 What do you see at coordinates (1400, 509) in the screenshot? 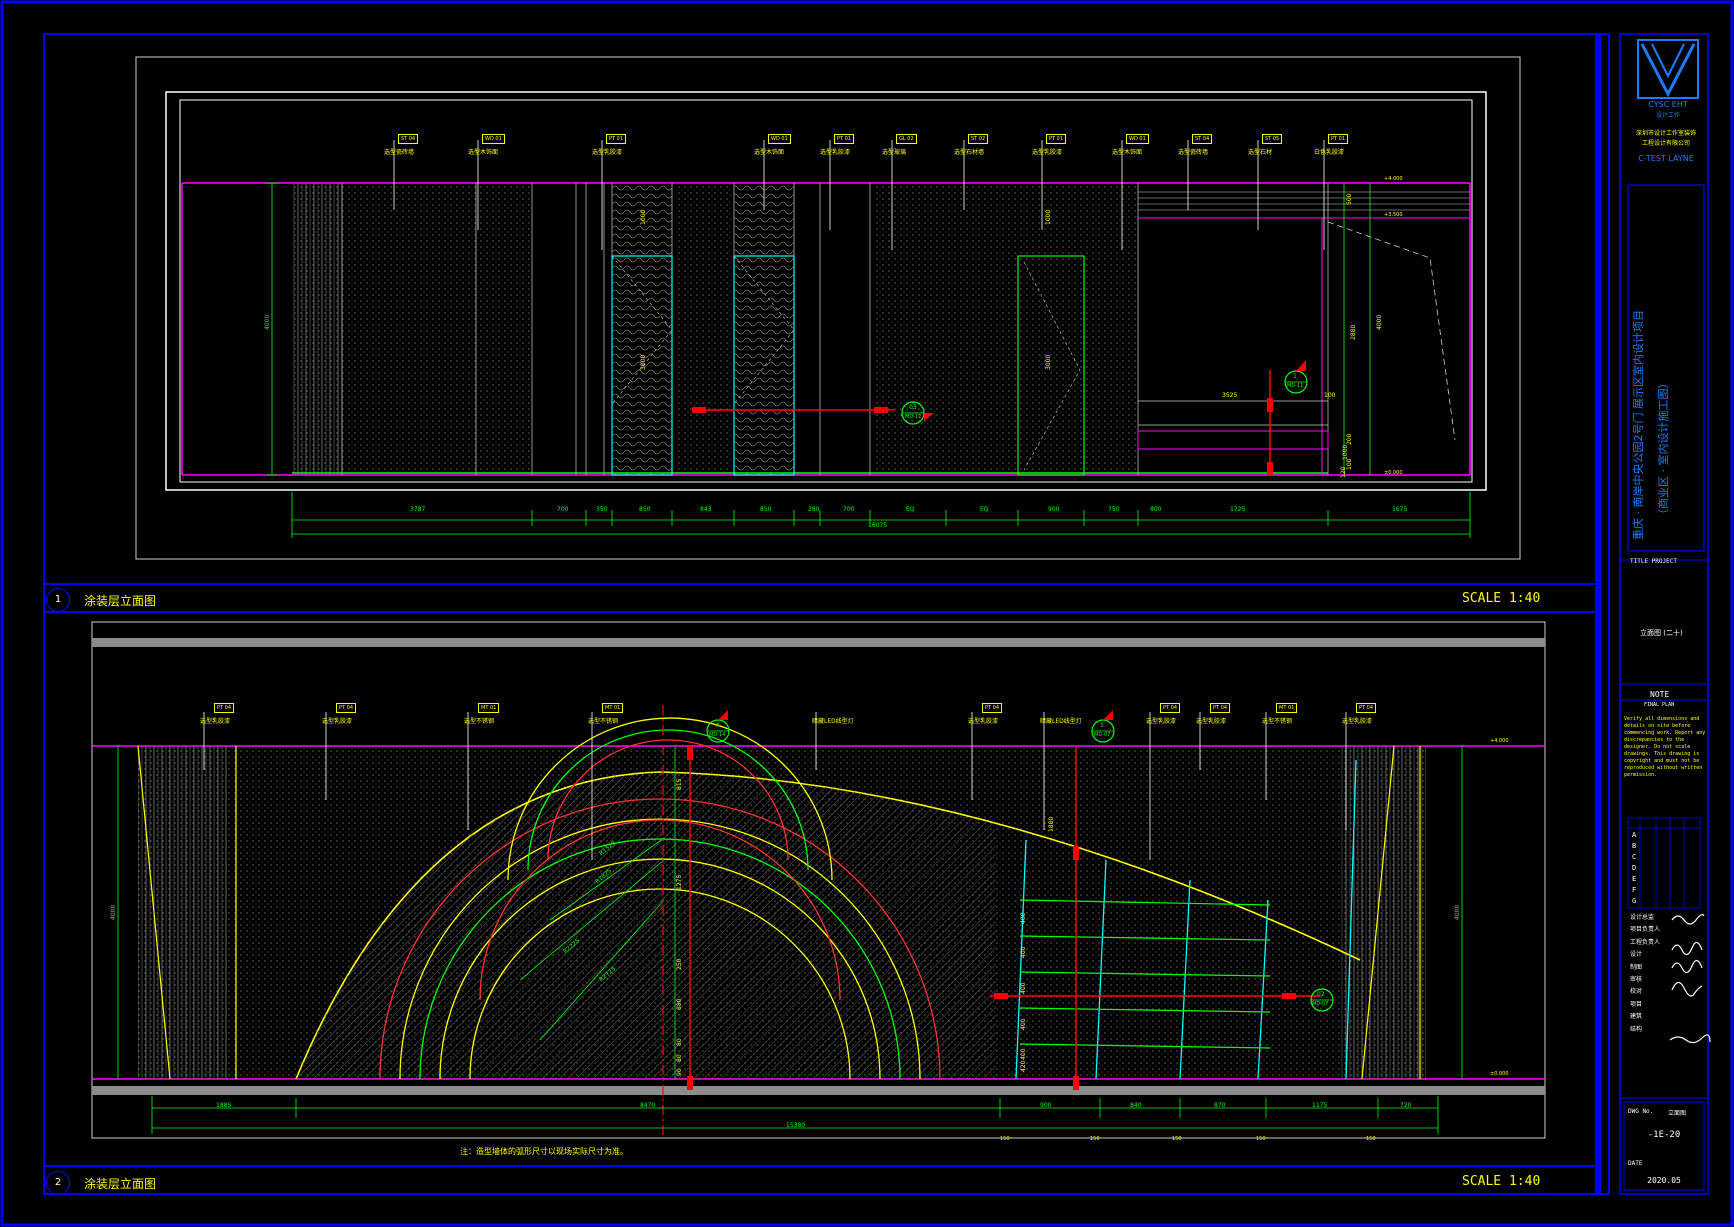
I see `elev1-dim: 1675` at bounding box center [1400, 509].